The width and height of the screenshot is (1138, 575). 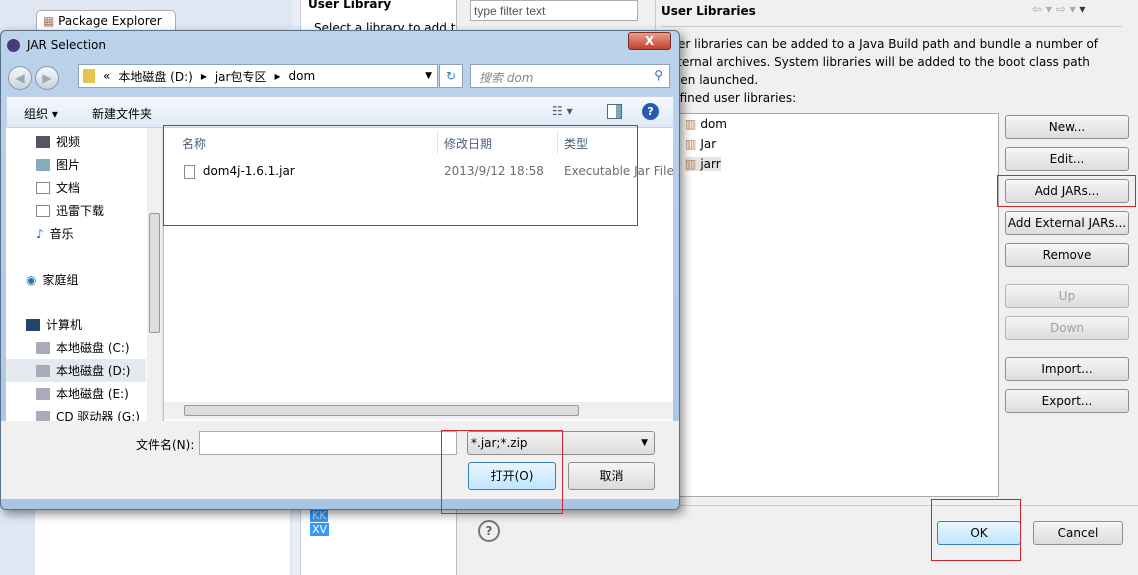 I want to click on address-bar: « 本地磁盘 (D:) ▸ jar包专区 ▸ dom ▼, so click(x=258, y=76).